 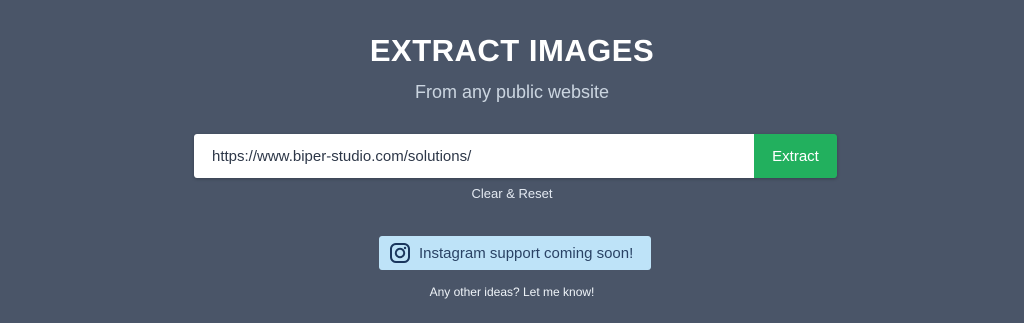 I want to click on ideas-row: Any other ideas? Let me know!, so click(x=512, y=292).